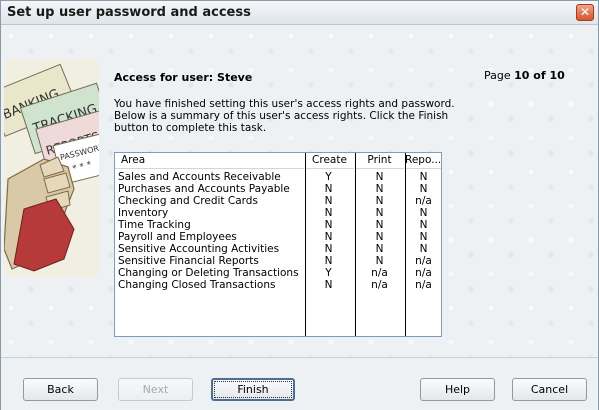 Image resolution: width=599 pixels, height=410 pixels. I want to click on next-button: Next, so click(155, 389).